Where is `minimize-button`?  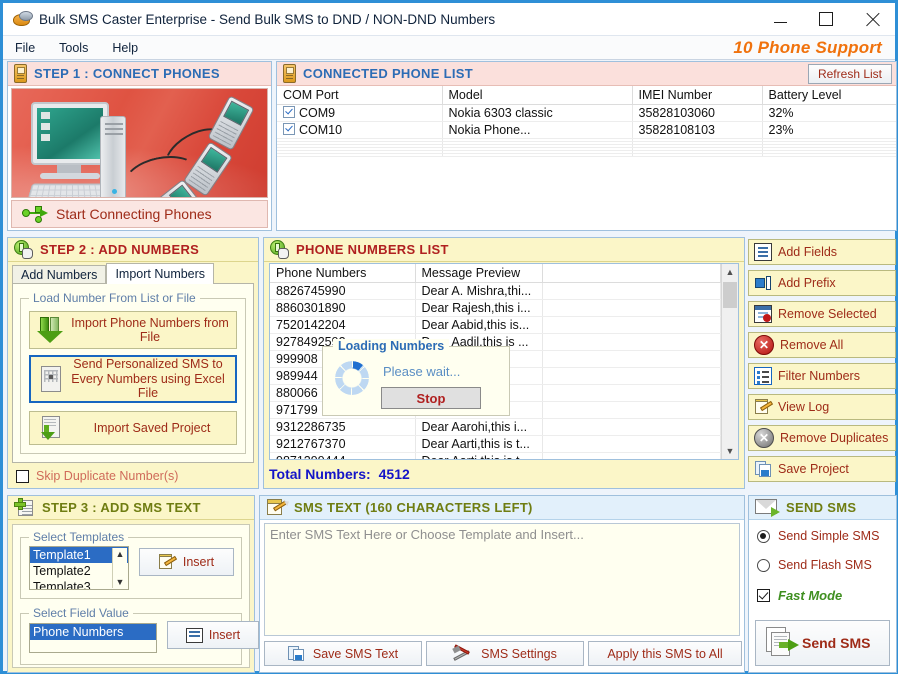
minimize-button is located at coordinates (780, 19).